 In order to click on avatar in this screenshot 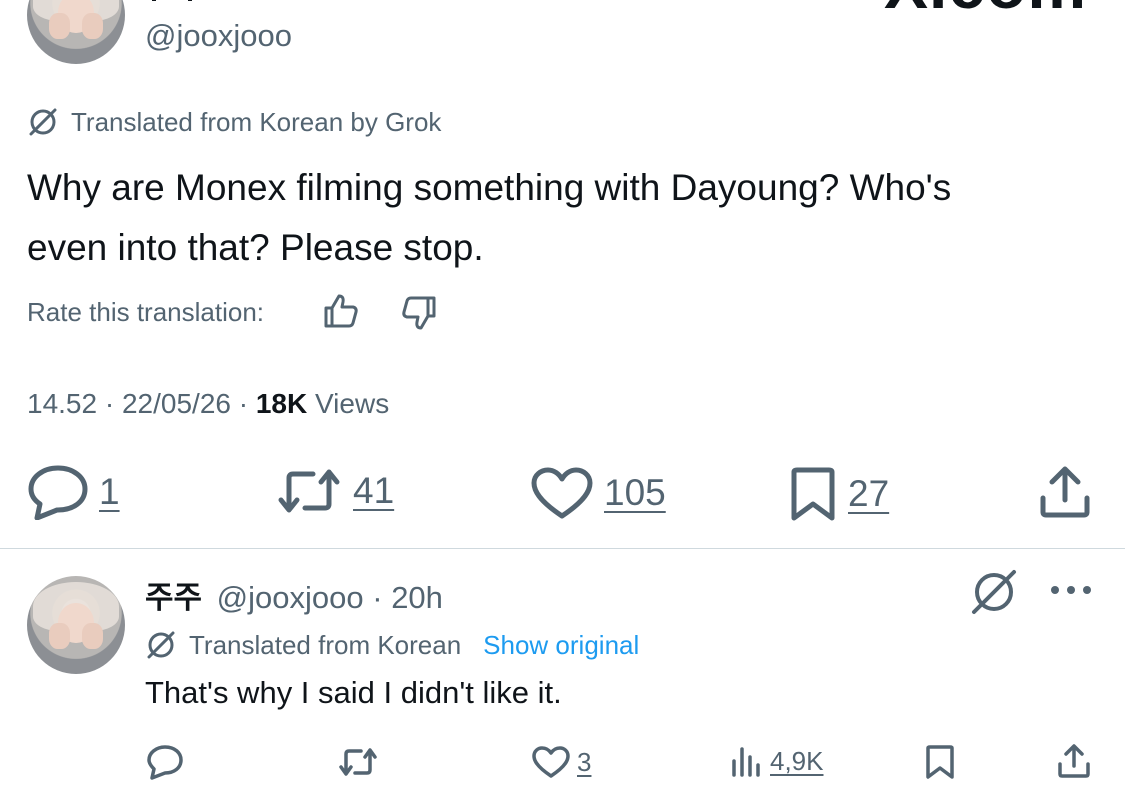, I will do `click(76, 32)`.